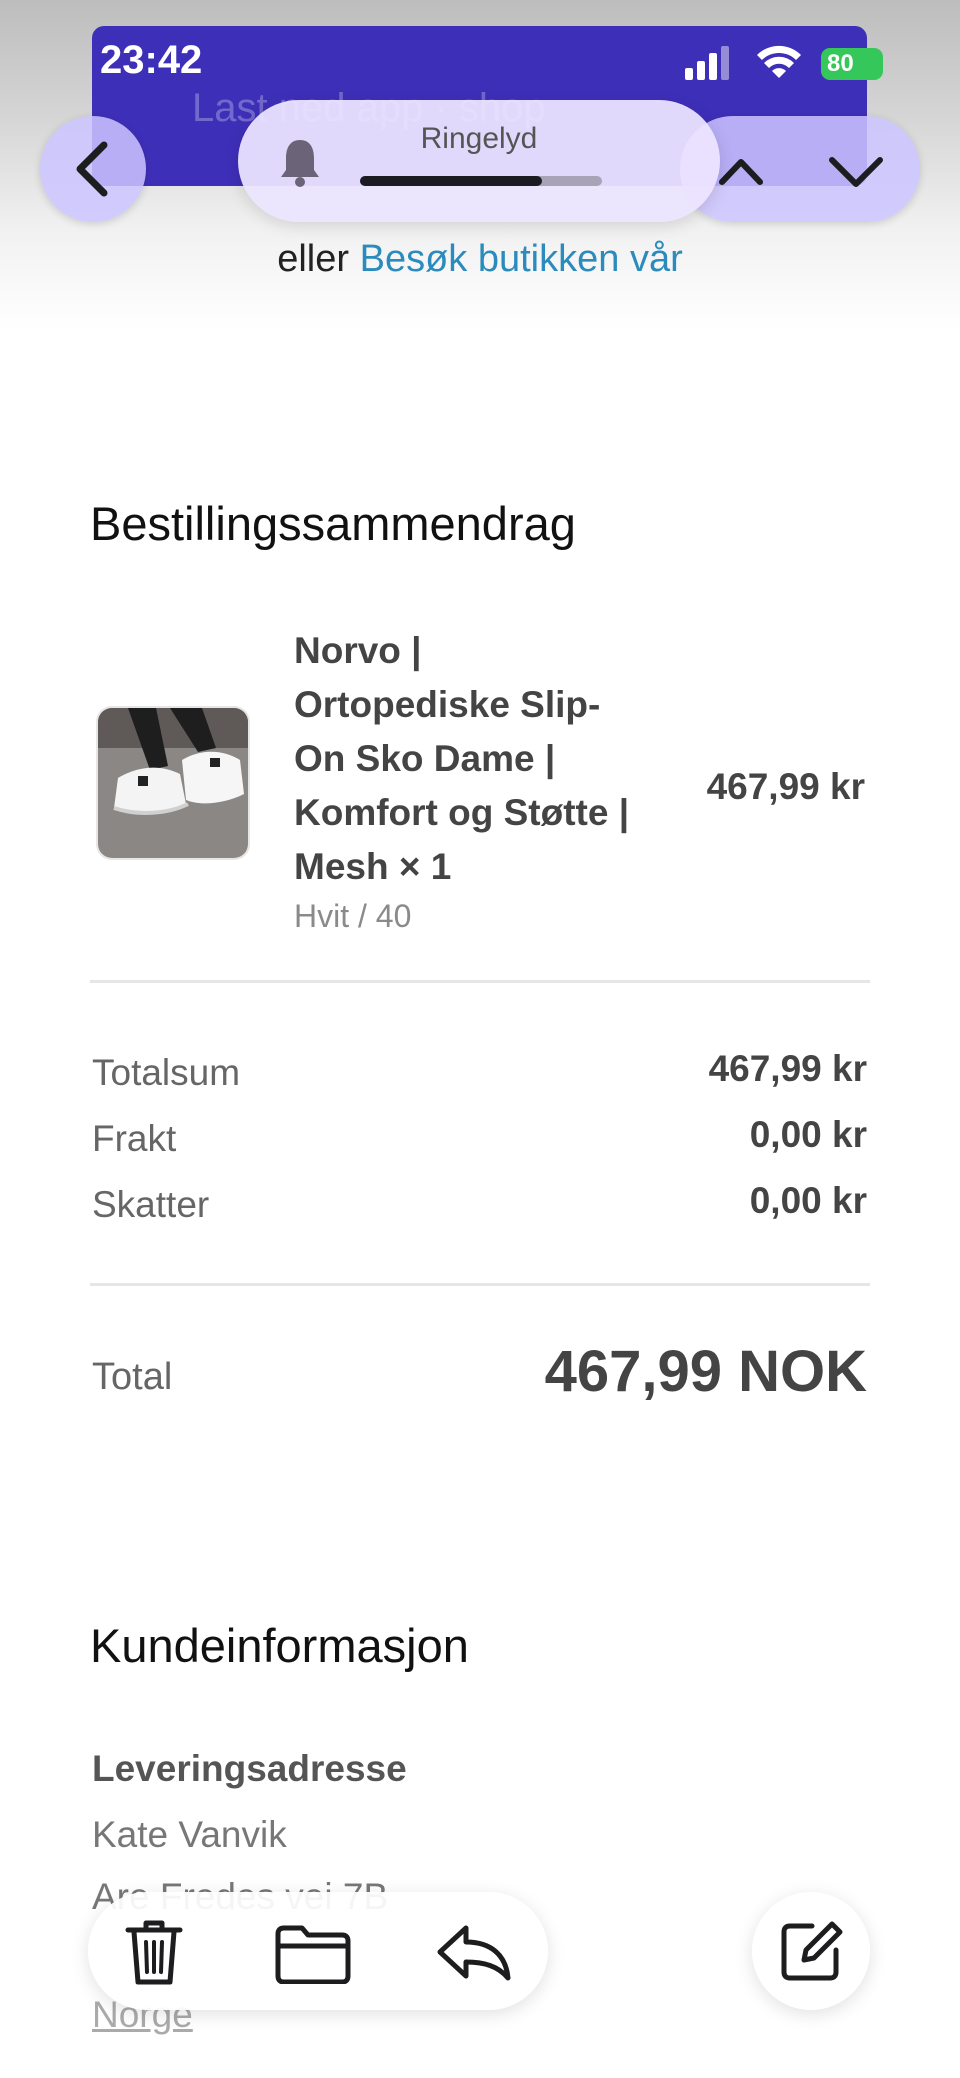  What do you see at coordinates (249, 1768) in the screenshot?
I see `shipping-address-heading: Leveringsadresse` at bounding box center [249, 1768].